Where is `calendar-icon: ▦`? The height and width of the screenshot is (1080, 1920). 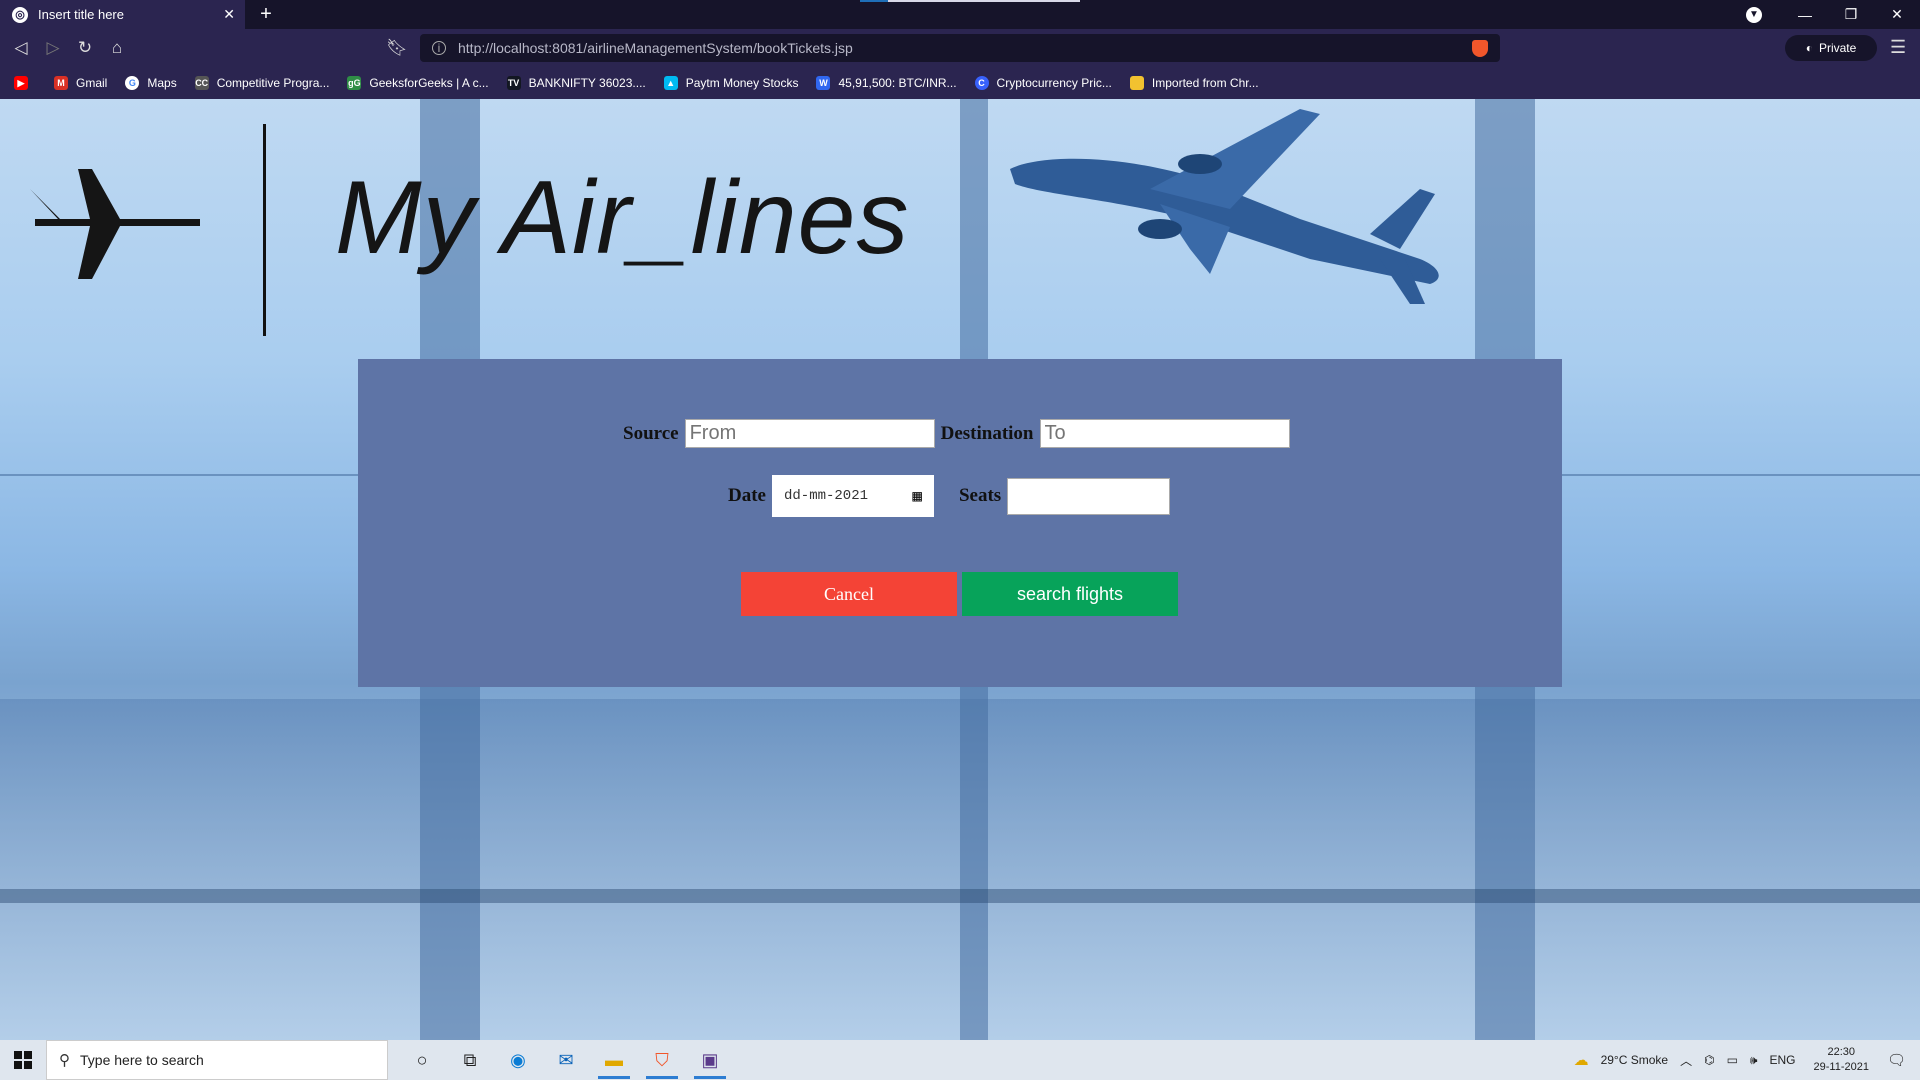
calendar-icon: ▦ is located at coordinates (917, 496).